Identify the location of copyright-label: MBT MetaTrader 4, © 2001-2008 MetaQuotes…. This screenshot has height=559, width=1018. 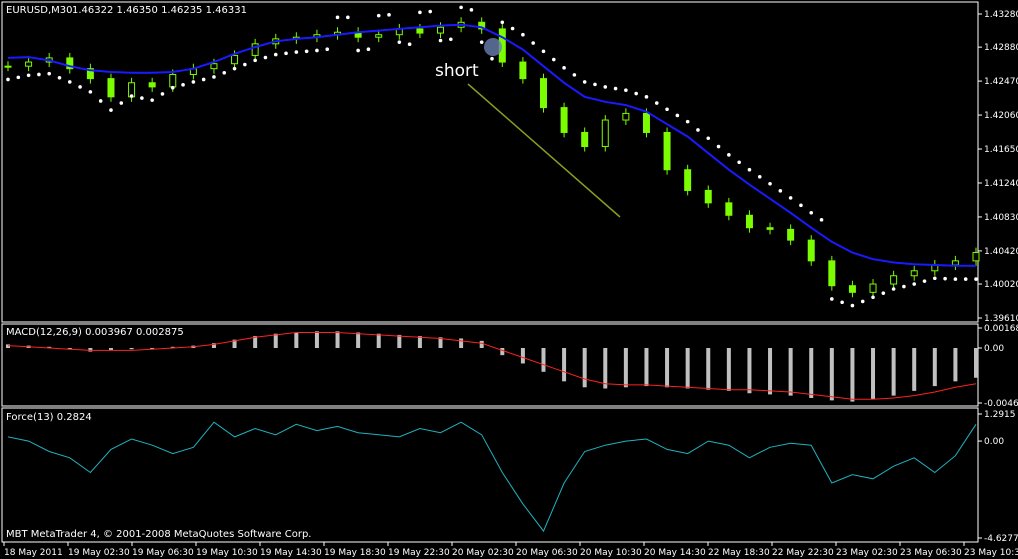
(158, 534).